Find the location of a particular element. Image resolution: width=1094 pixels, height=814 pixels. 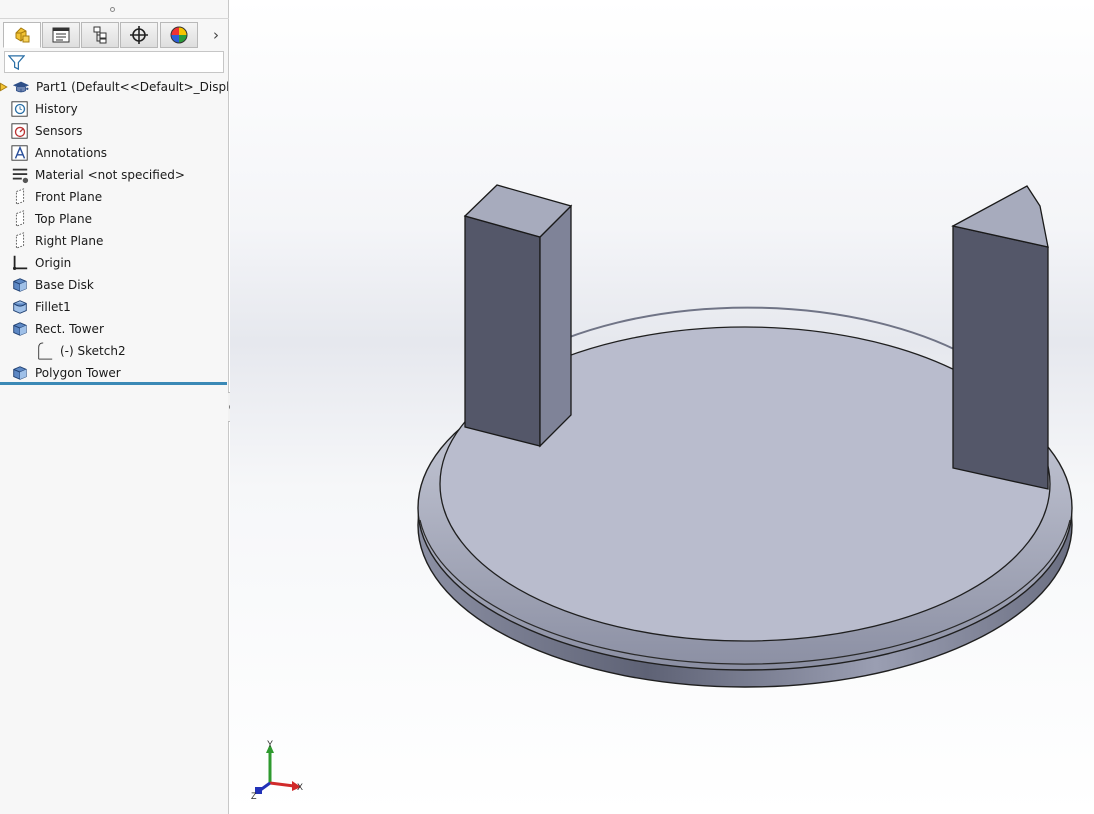

triad-z-label: Z is located at coordinates (254, 796).